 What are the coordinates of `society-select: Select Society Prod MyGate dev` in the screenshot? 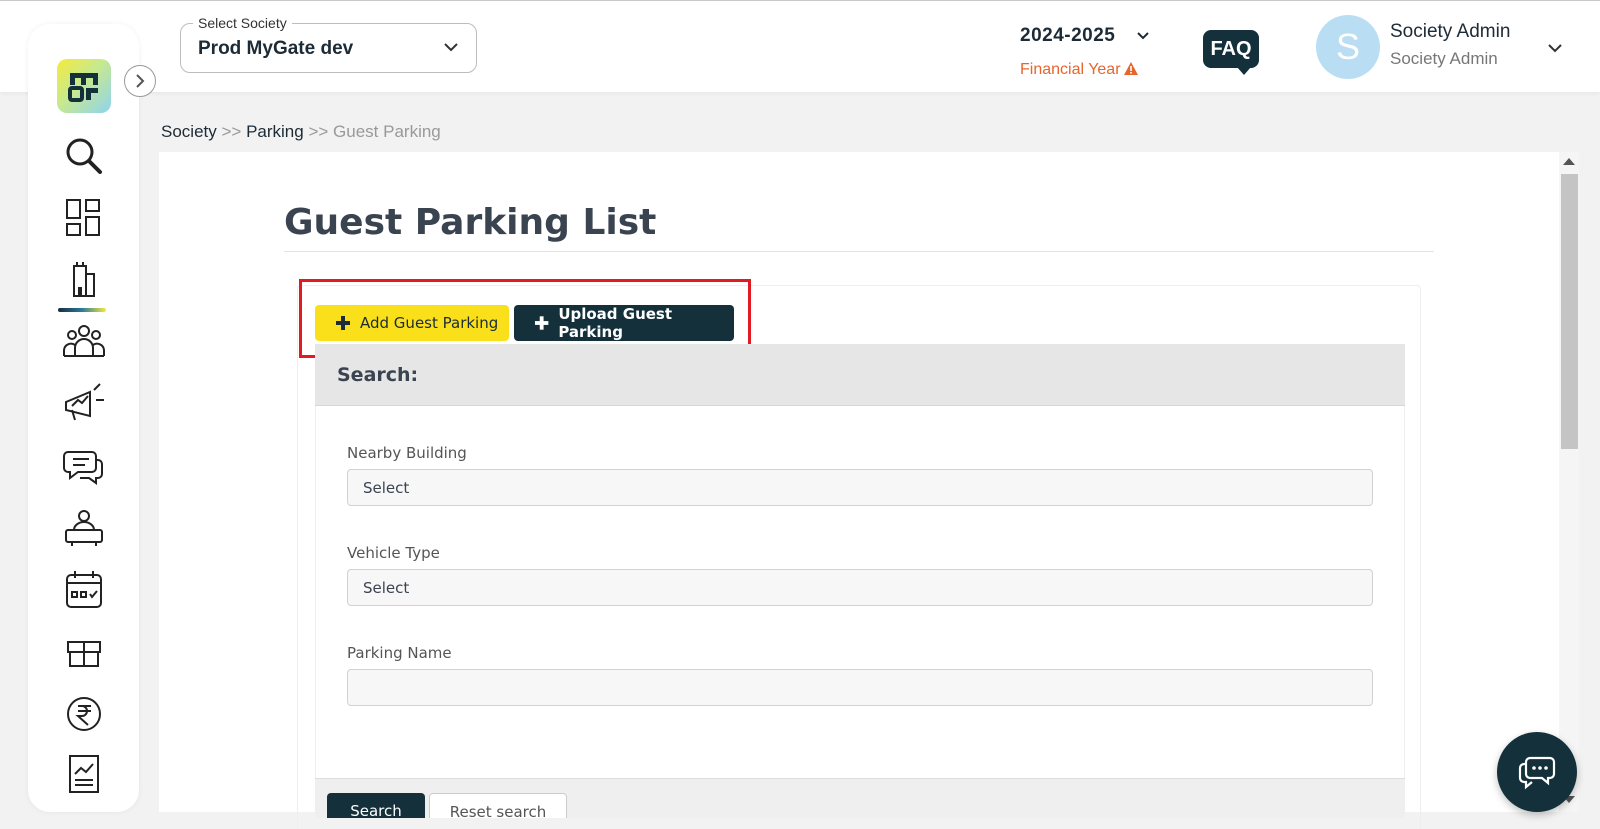 It's located at (328, 44).